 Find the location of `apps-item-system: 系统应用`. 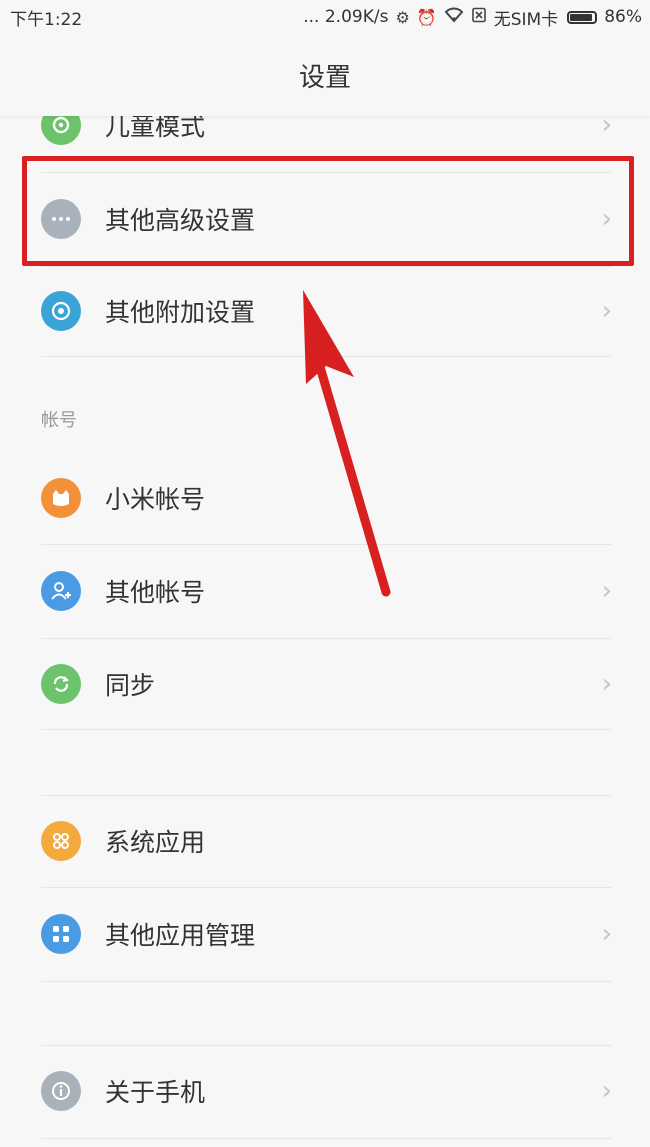

apps-item-system: 系统应用 is located at coordinates (325, 841).